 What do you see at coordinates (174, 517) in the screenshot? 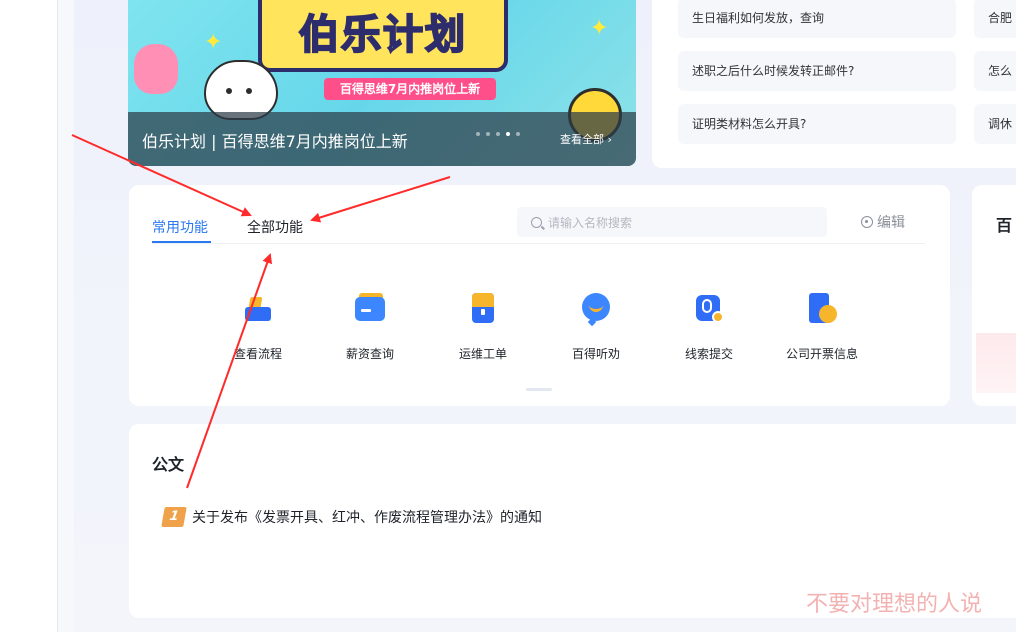
I see `rank-badge: 1` at bounding box center [174, 517].